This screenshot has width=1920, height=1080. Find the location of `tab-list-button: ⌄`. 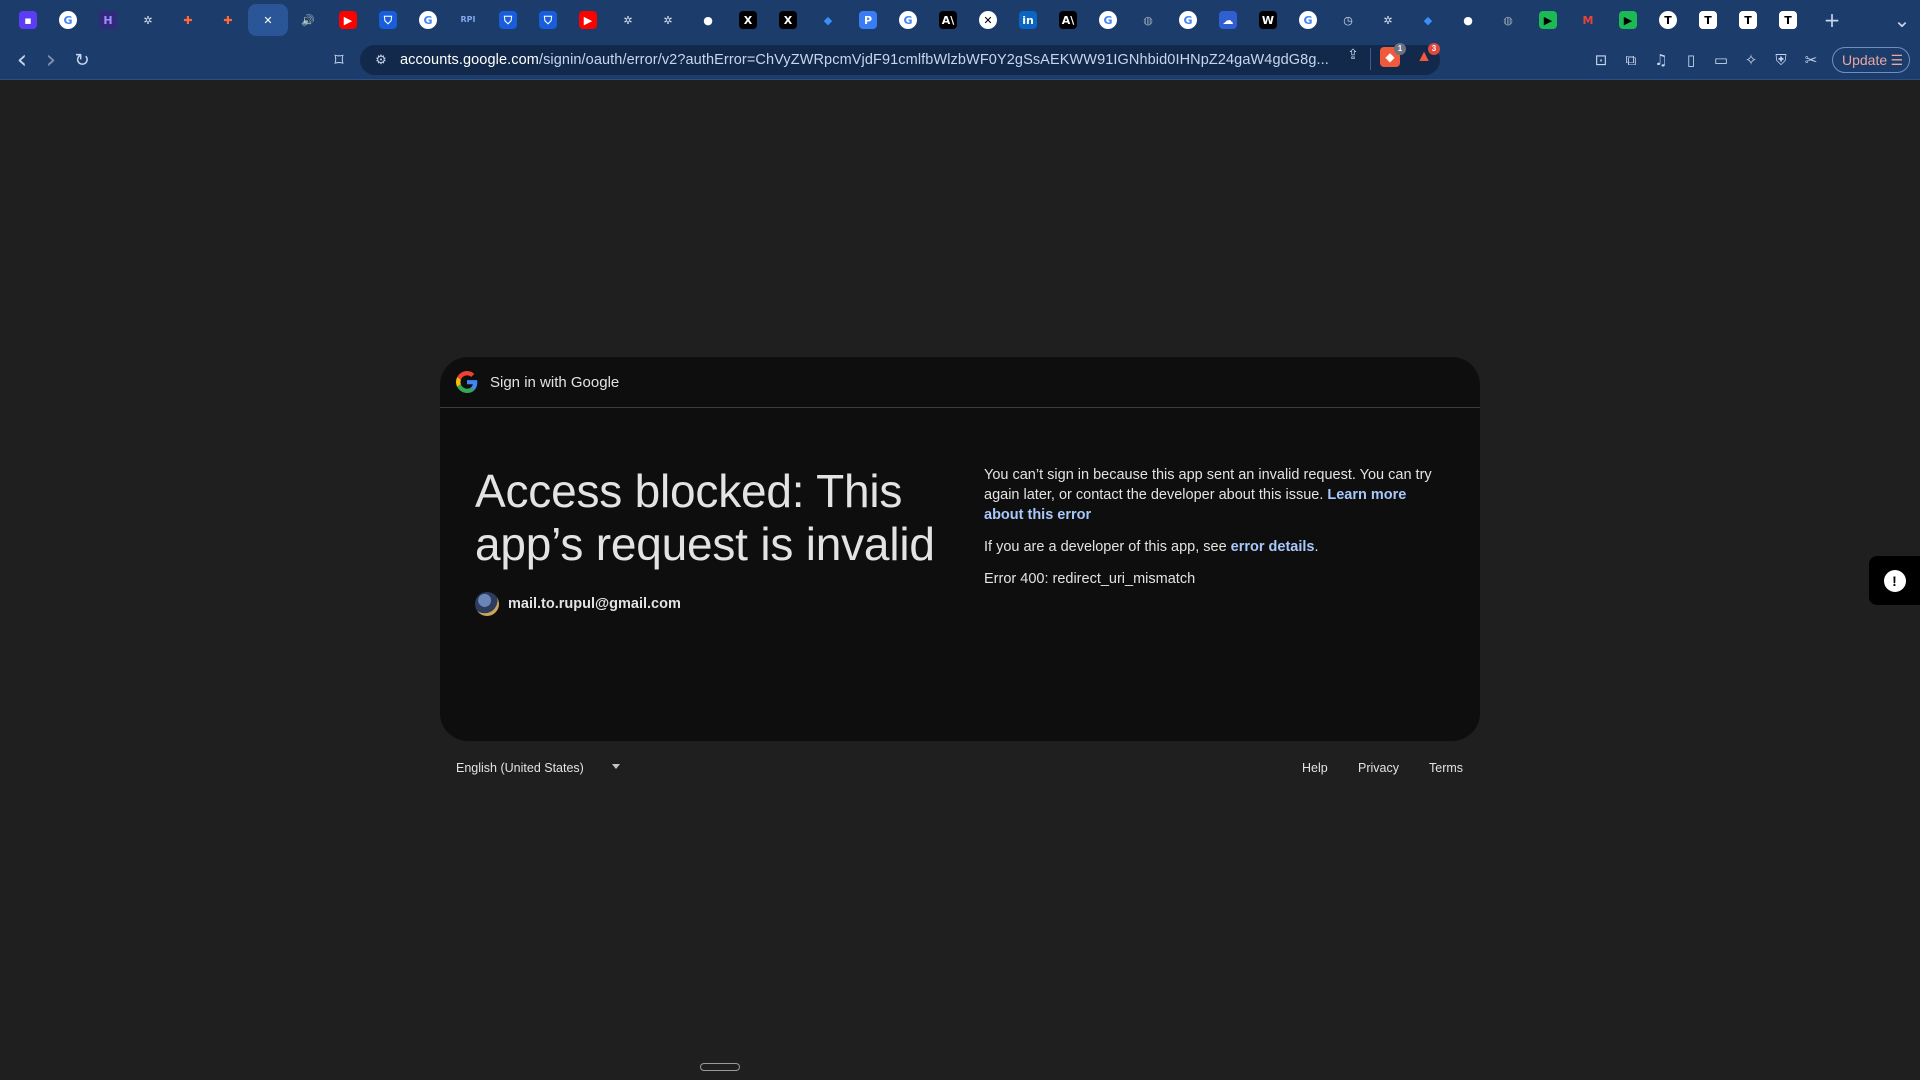

tab-list-button: ⌄ is located at coordinates (1902, 20).